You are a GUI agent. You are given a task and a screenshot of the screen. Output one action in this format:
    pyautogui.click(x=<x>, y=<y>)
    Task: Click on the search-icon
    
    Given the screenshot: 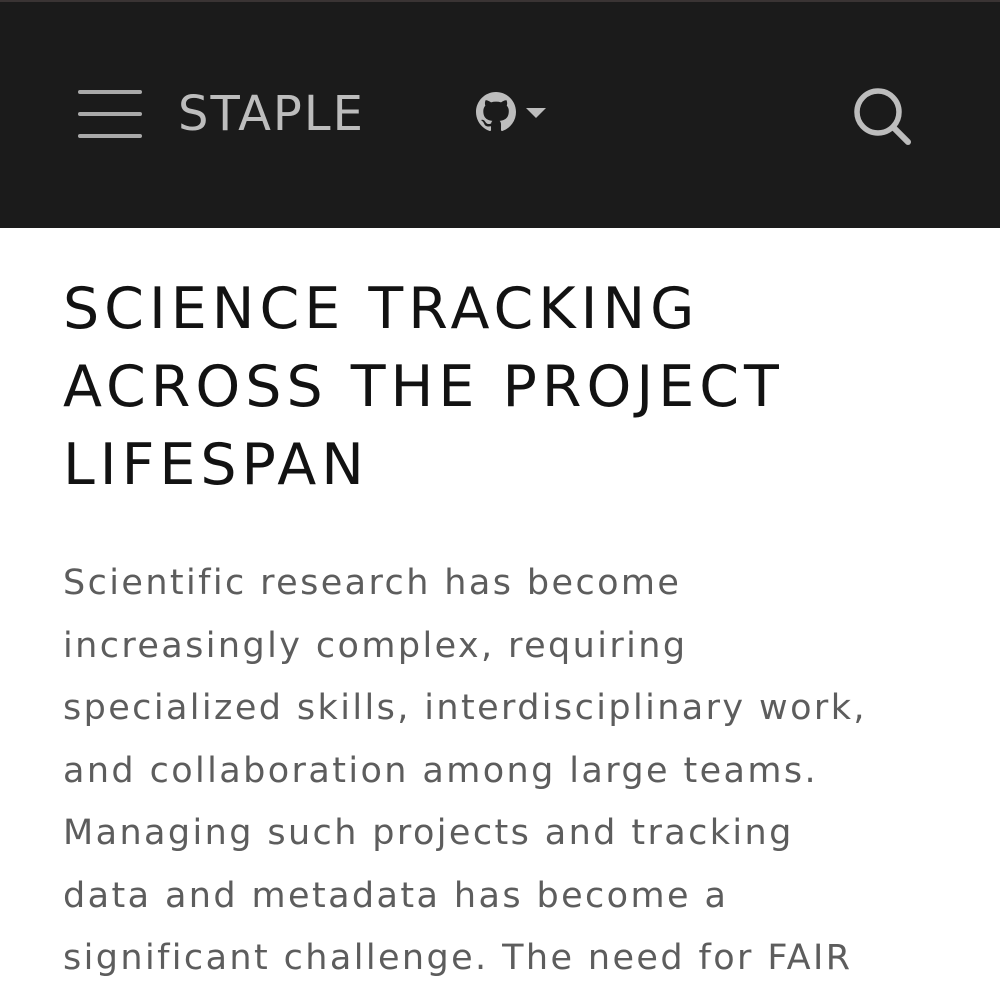 What is the action you would take?
    pyautogui.click(x=882, y=116)
    